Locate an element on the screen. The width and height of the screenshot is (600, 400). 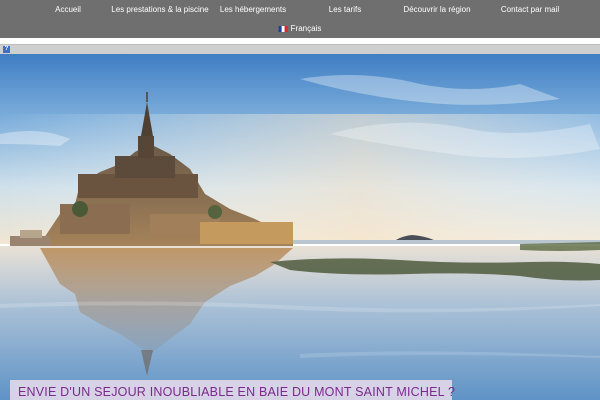
language-selector: Français is located at coordinates (300, 28).